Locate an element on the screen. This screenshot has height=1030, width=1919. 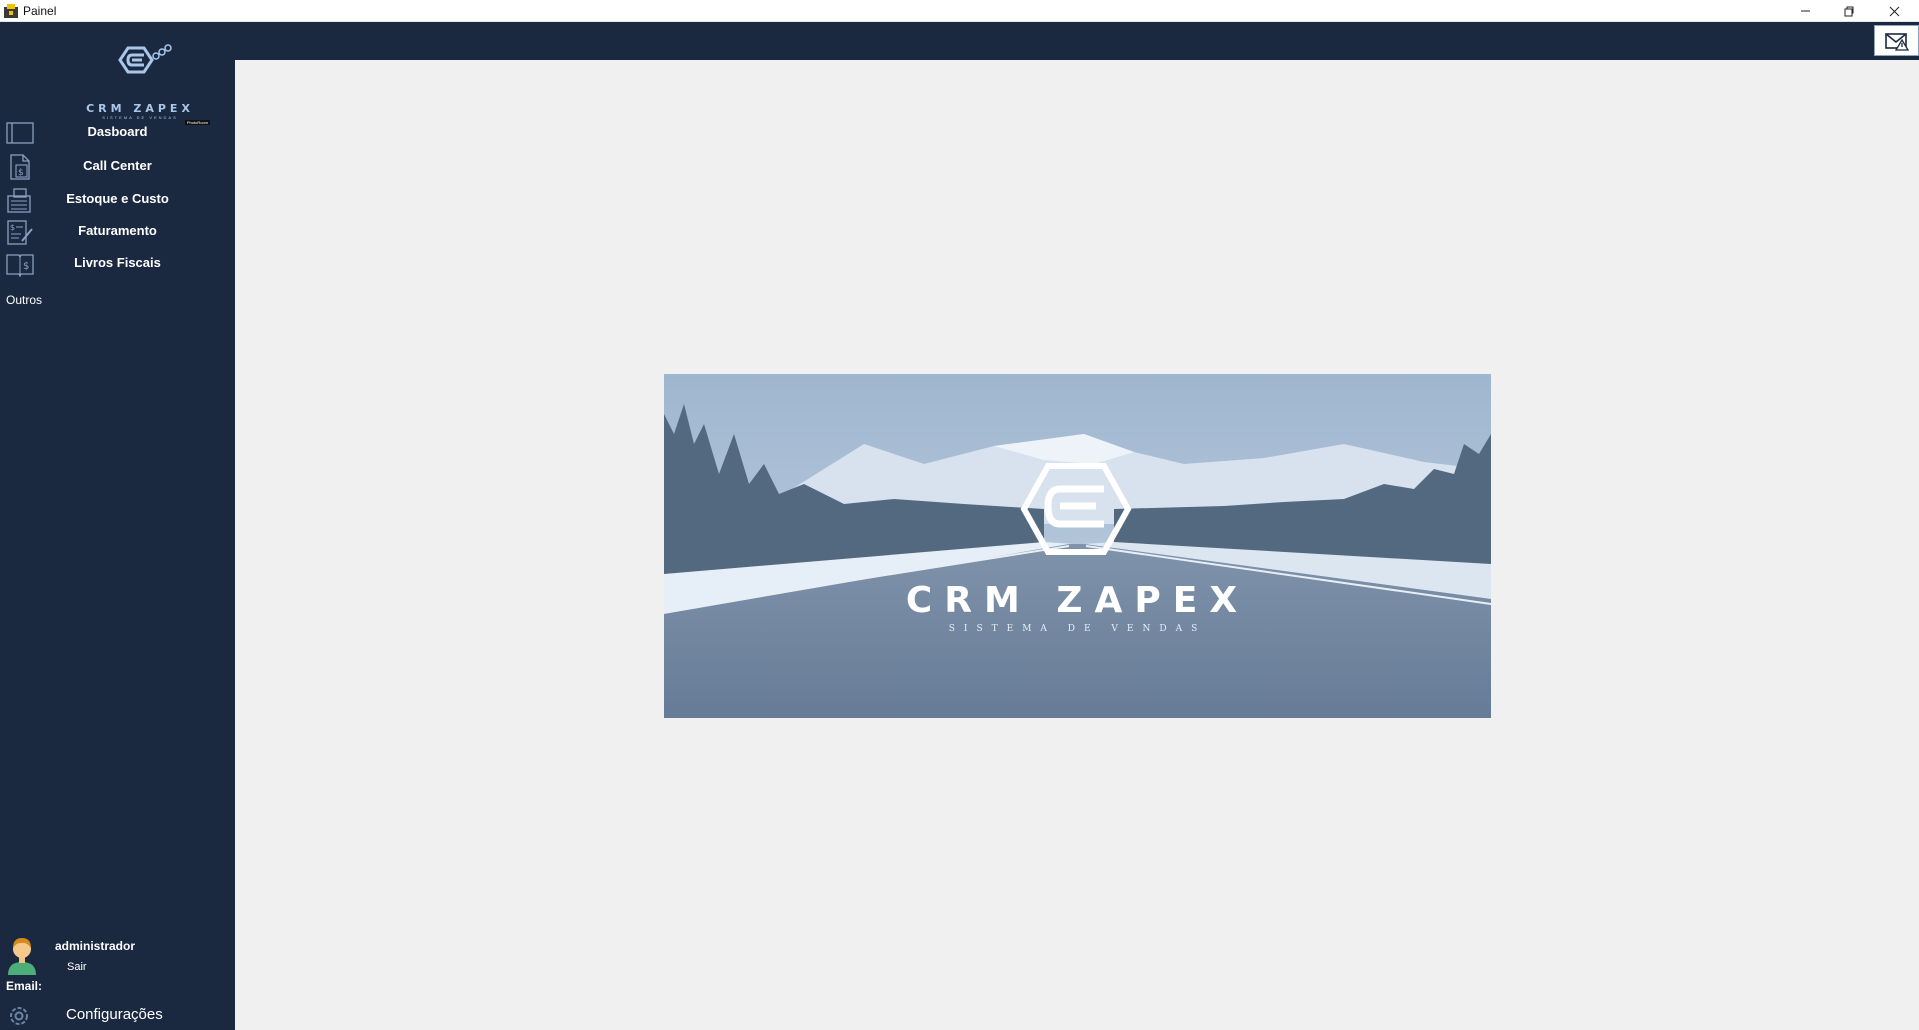
restore-button is located at coordinates (1849, 11).